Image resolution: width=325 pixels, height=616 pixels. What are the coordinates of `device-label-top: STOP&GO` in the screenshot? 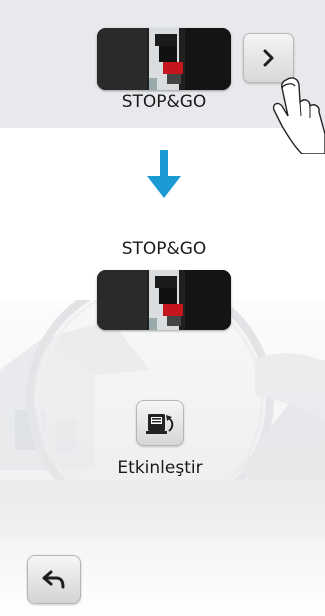 It's located at (164, 102).